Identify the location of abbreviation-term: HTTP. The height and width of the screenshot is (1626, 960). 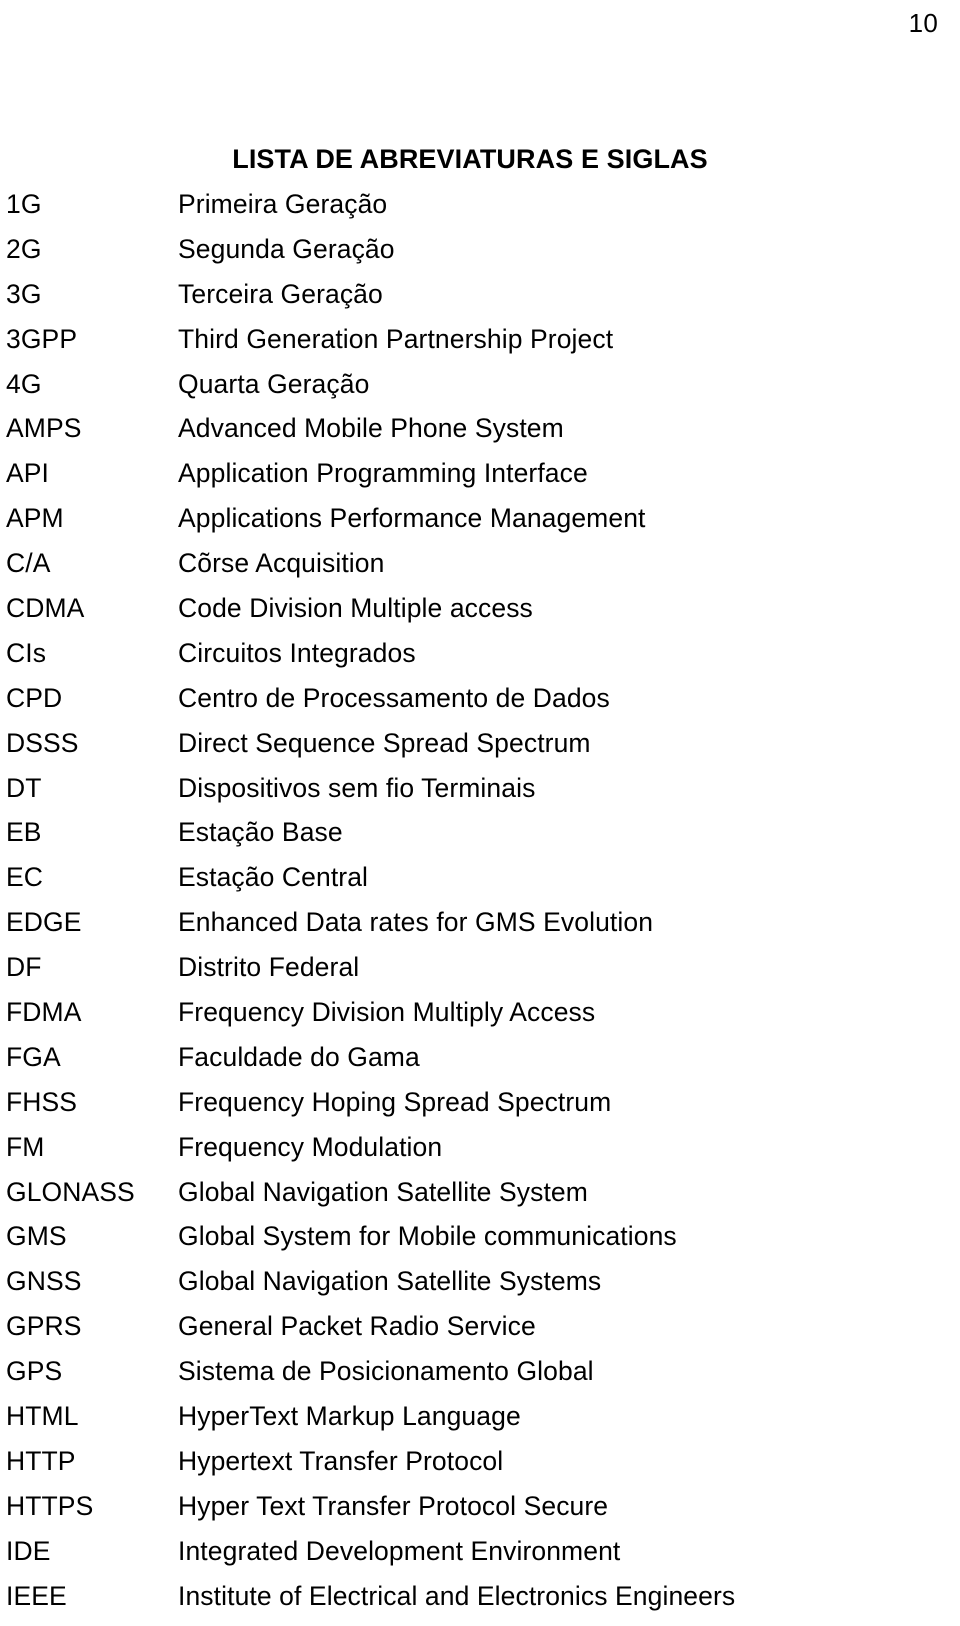
(41, 1460).